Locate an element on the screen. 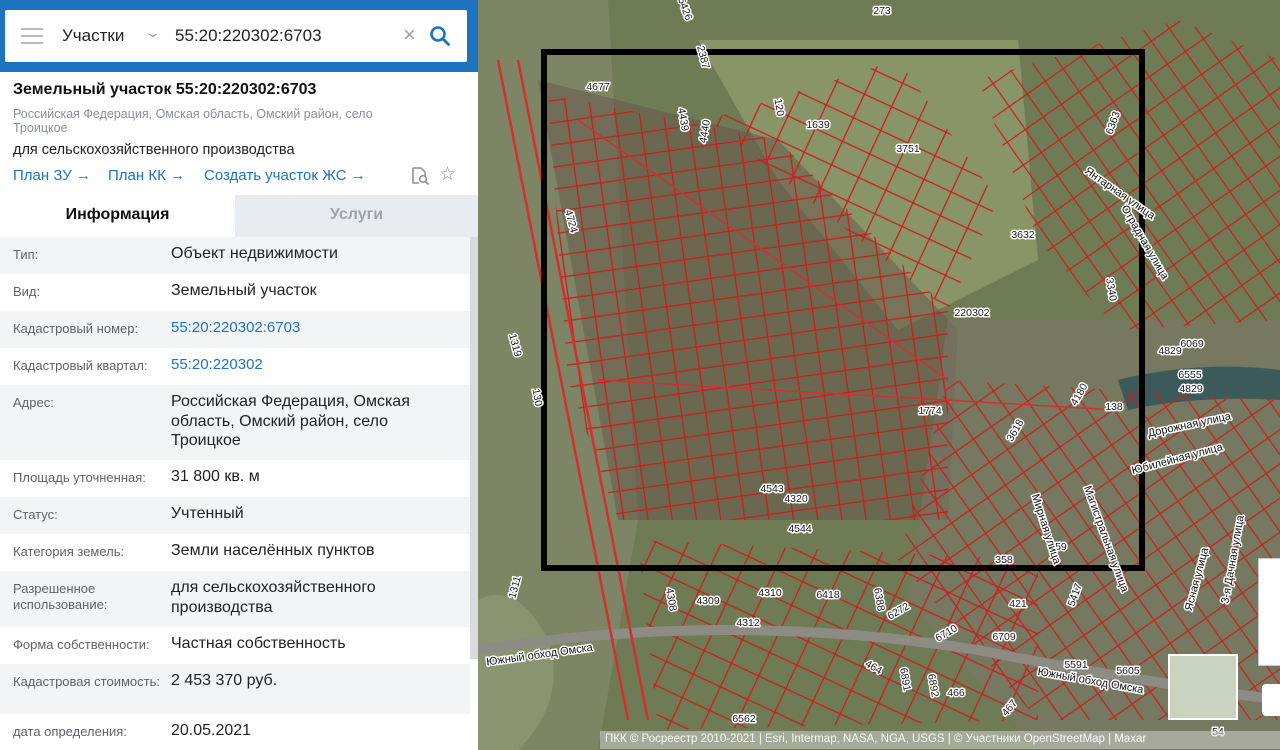 Image resolution: width=1280 pixels, height=750 pixels. plan-zu-label: План ЗУ is located at coordinates (42, 175).